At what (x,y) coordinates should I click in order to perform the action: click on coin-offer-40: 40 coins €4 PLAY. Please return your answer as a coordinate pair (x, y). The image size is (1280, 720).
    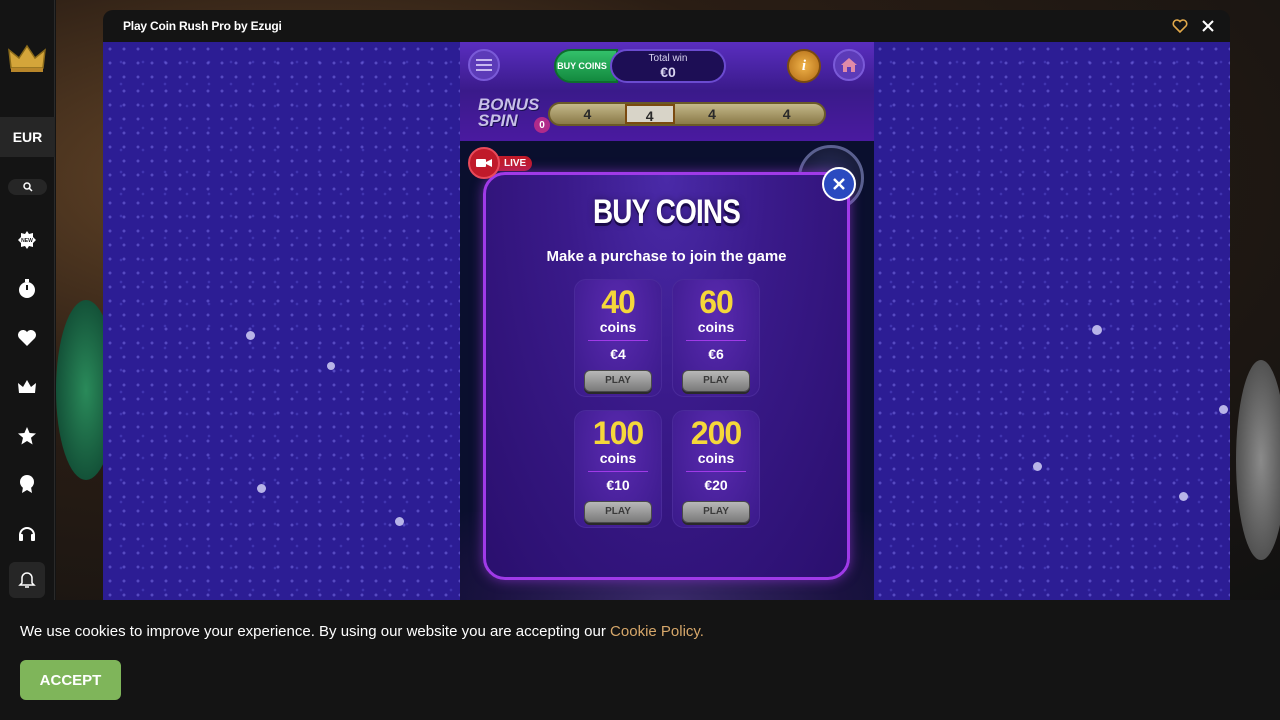
    Looking at the image, I should click on (618, 338).